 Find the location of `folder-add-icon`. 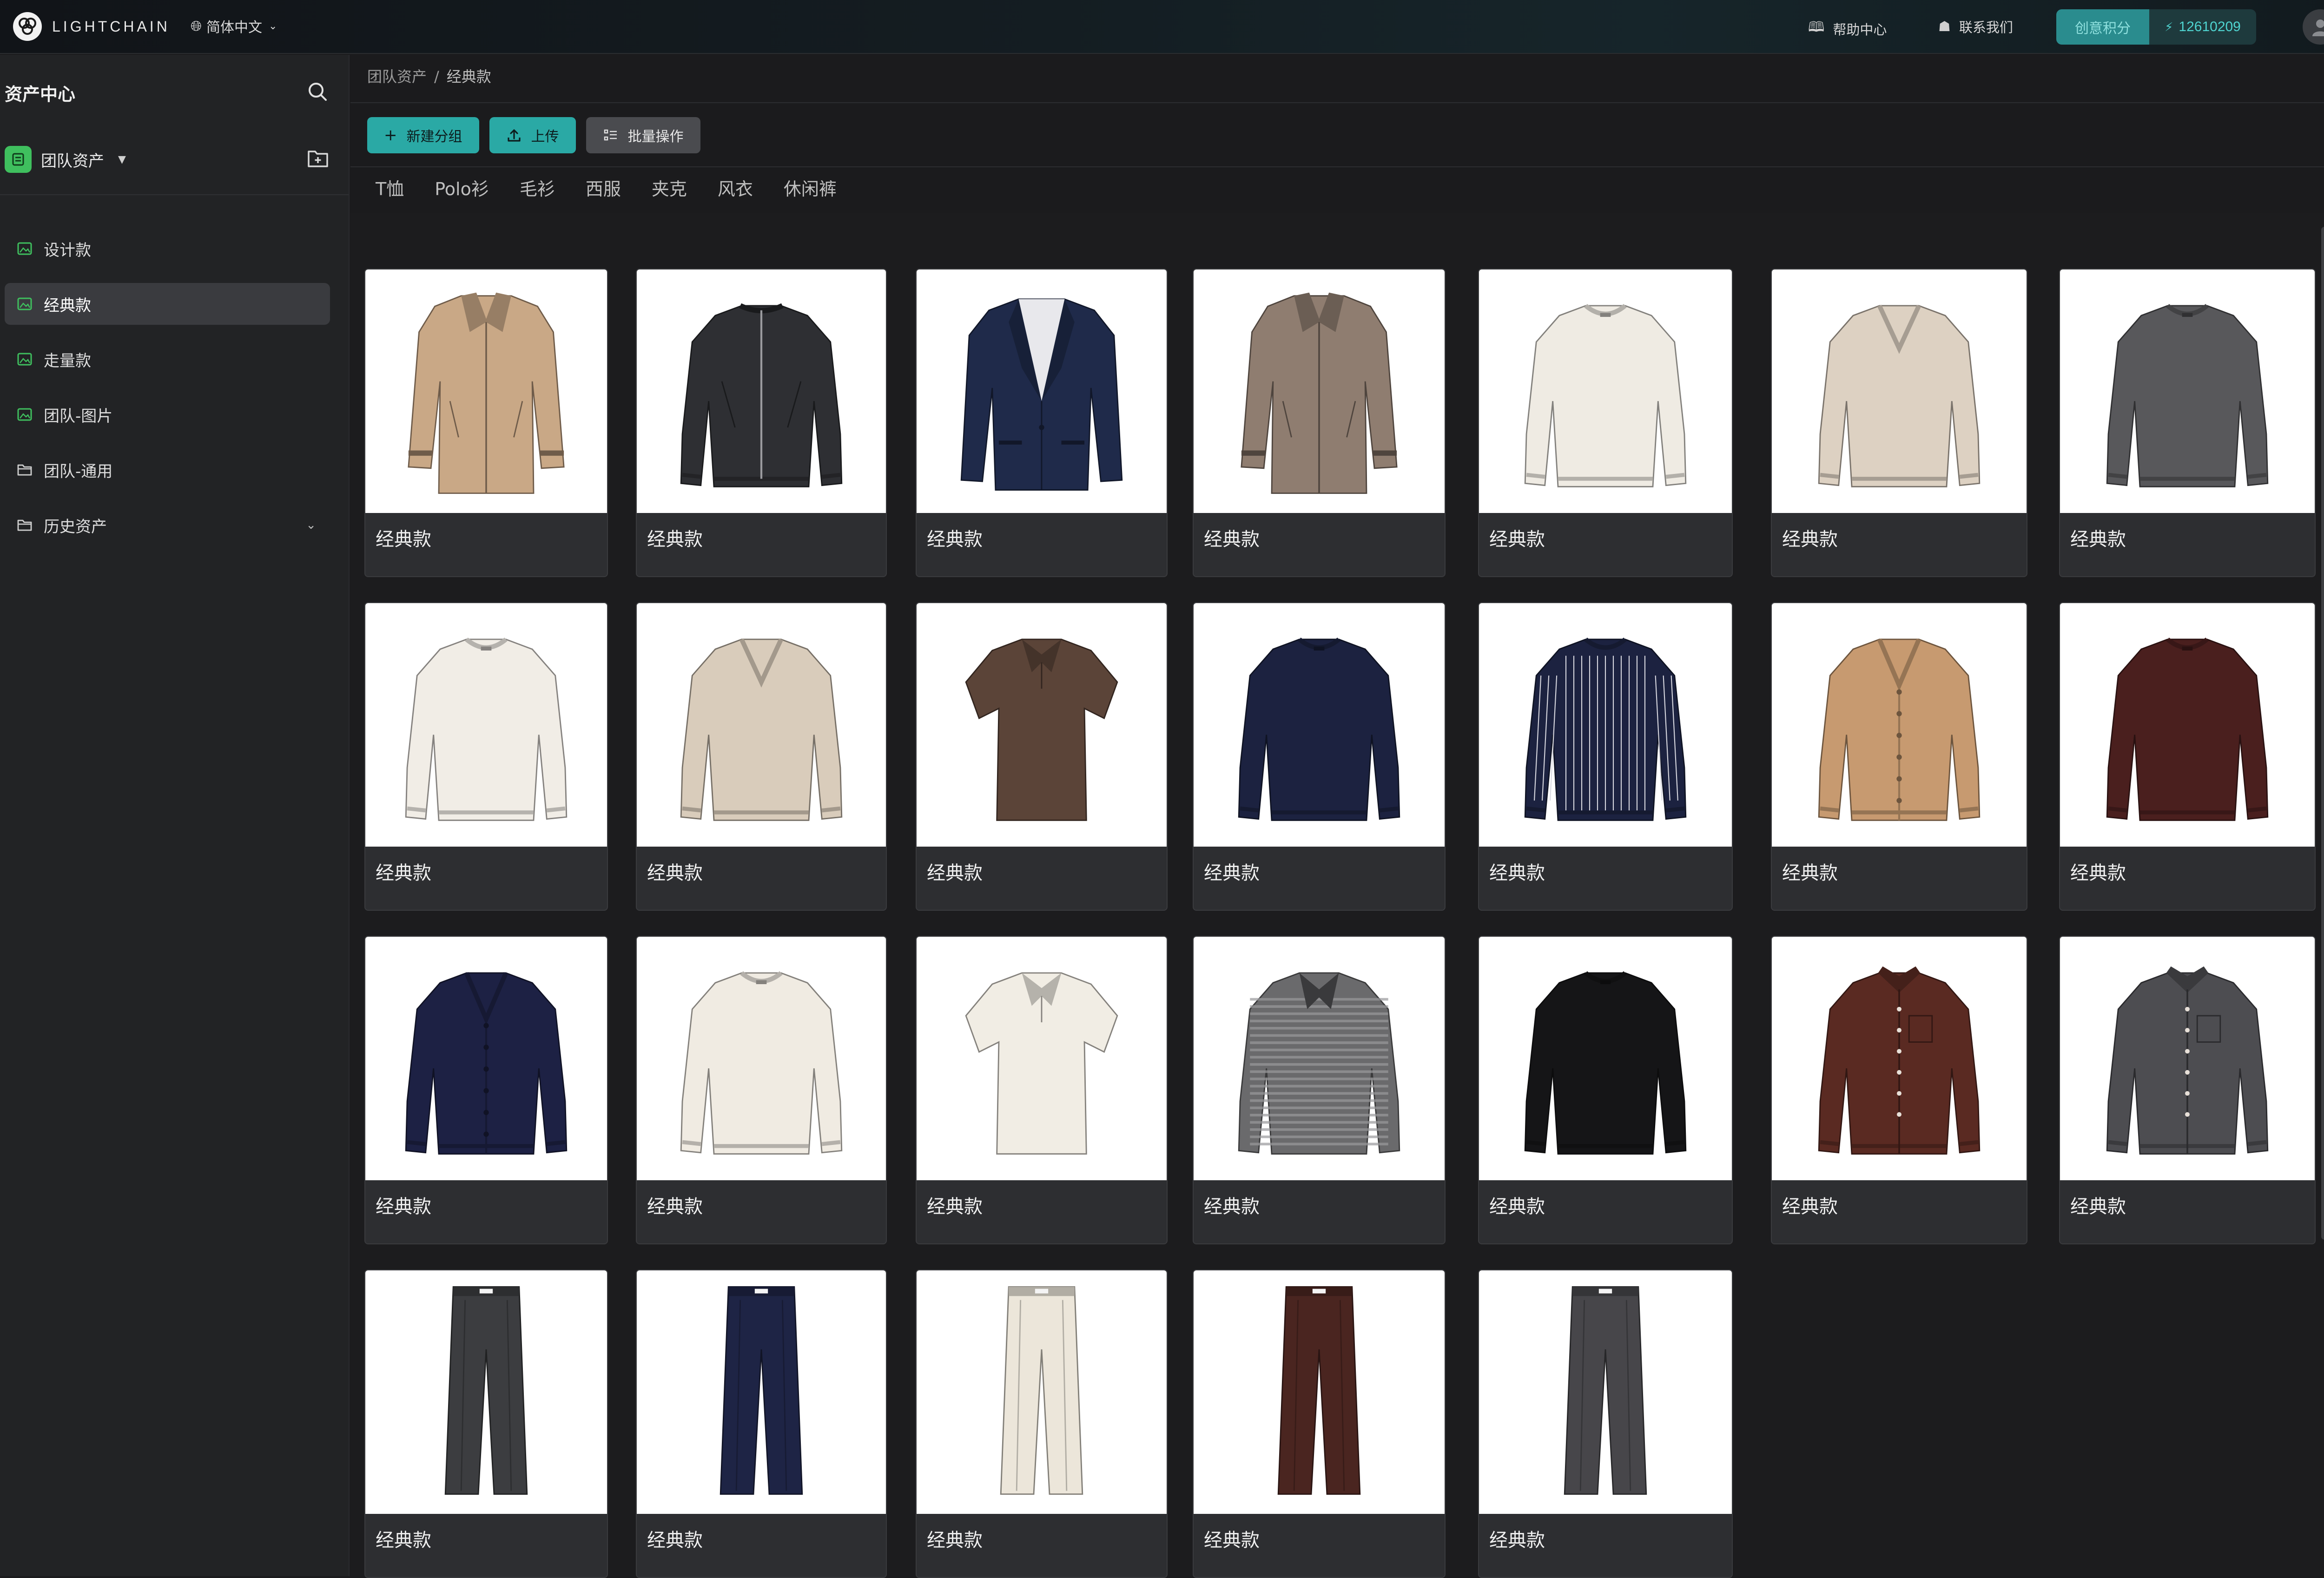

folder-add-icon is located at coordinates (318, 159).